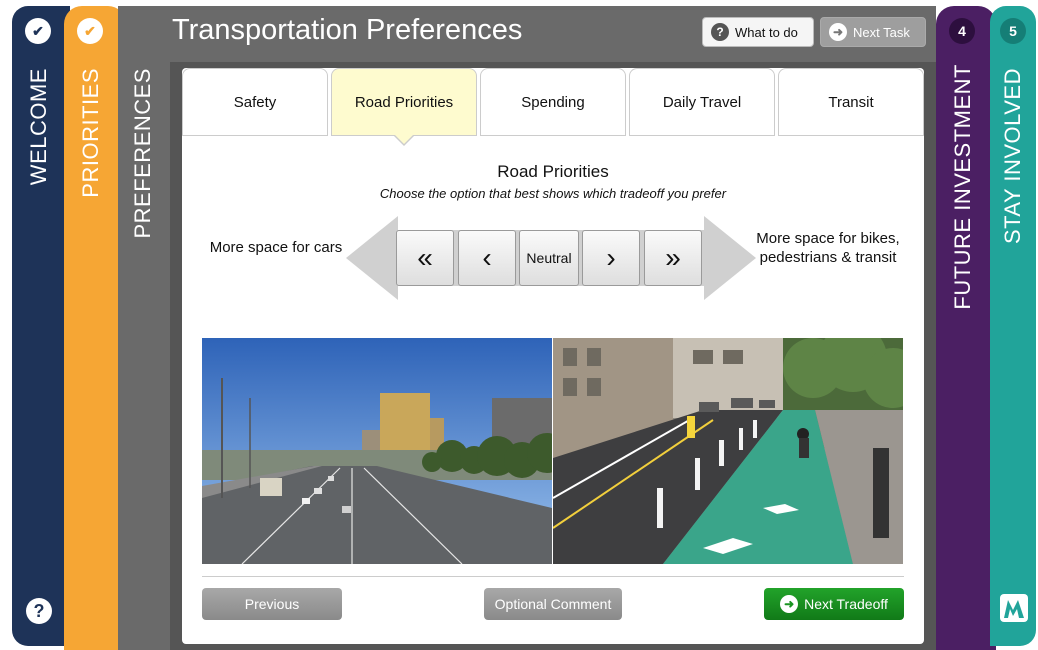  Describe the element at coordinates (276, 247) in the screenshot. I see `left-option-label: More space for cars` at that location.